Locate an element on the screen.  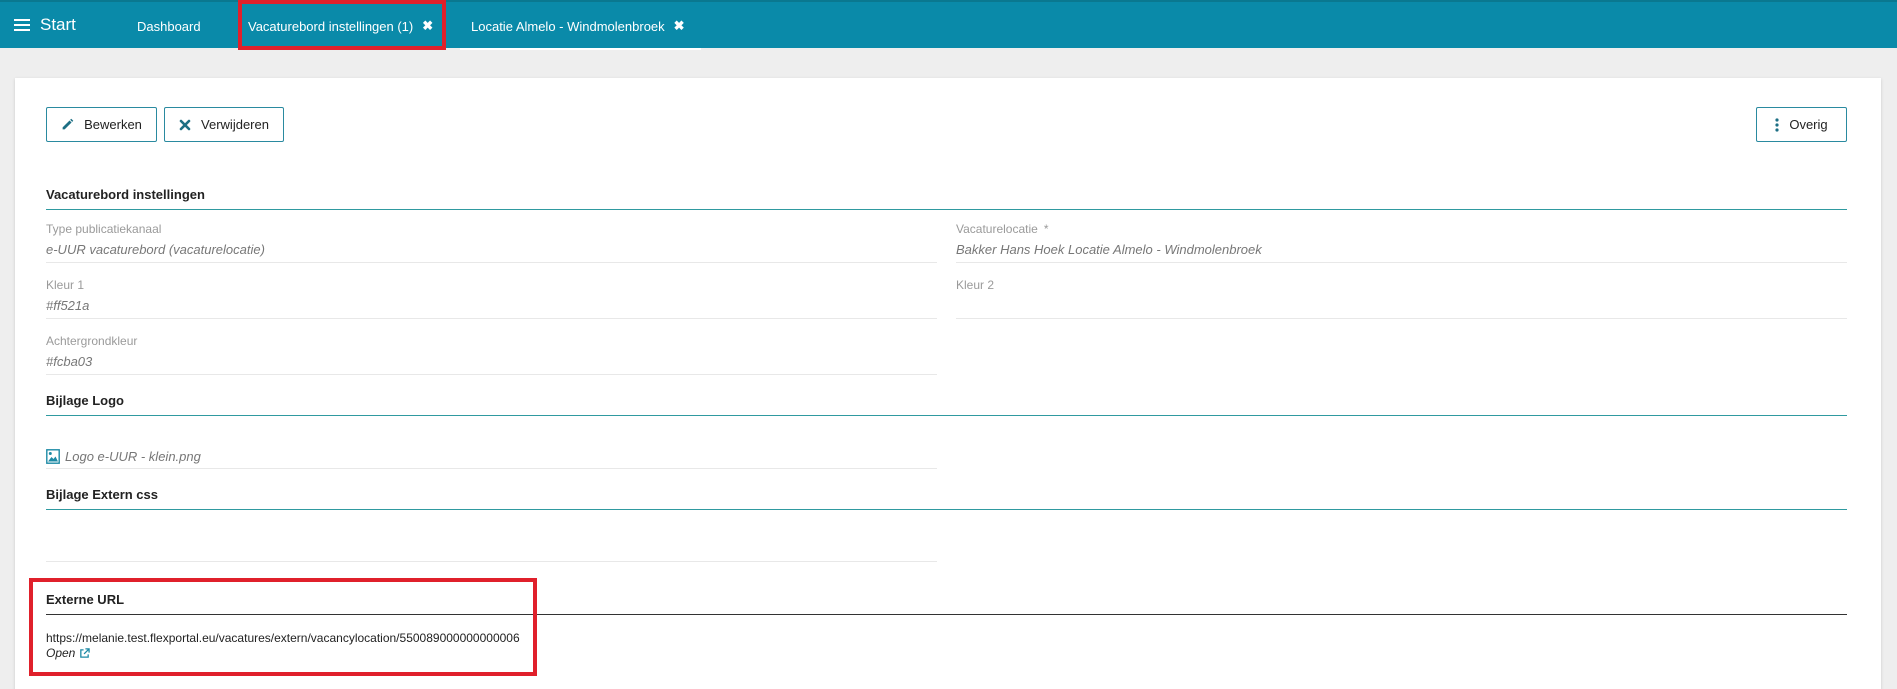
tab-dashboard-label: Dashboard is located at coordinates (169, 26).